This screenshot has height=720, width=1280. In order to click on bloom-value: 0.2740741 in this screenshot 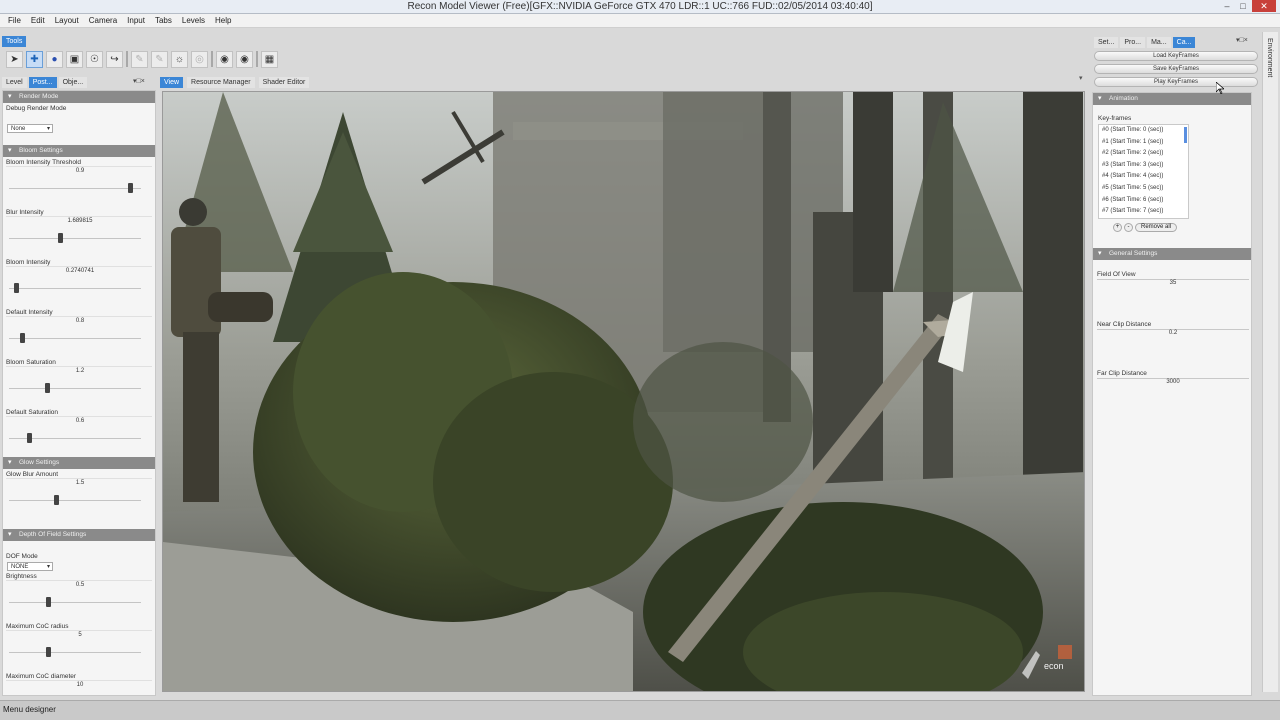, I will do `click(79, 271)`.